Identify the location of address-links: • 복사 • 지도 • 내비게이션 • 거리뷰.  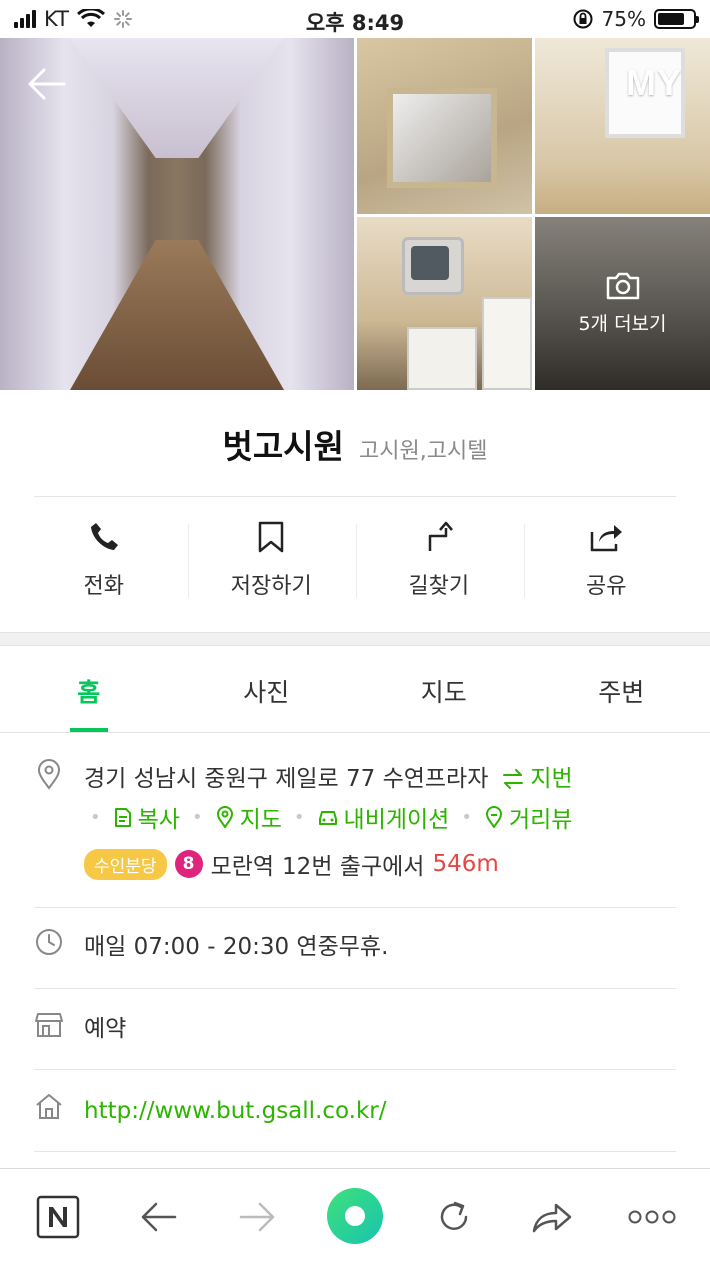
(328, 817).